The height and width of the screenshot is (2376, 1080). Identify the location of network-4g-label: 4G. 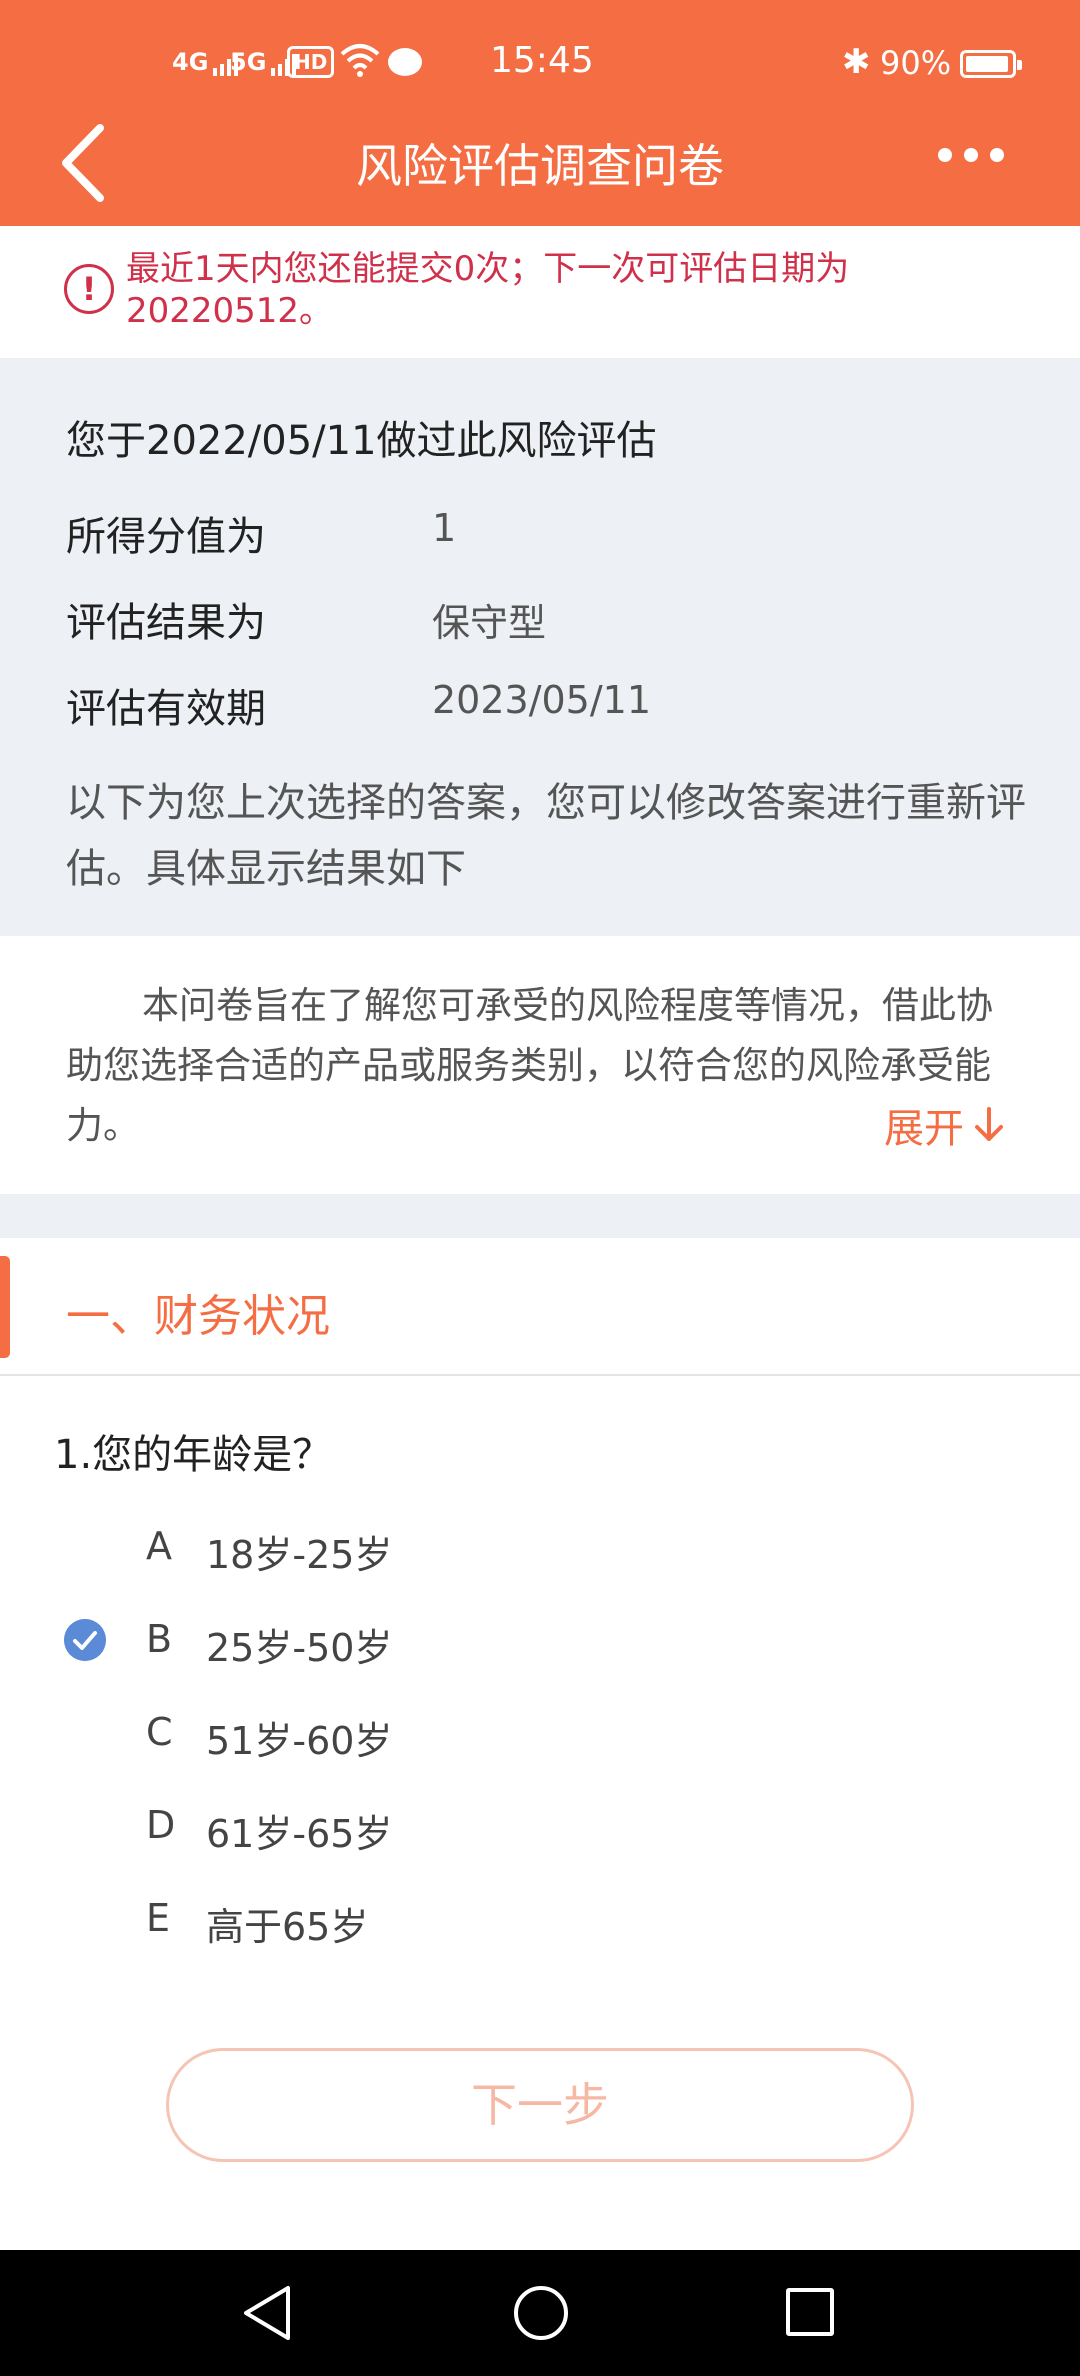
(190, 62).